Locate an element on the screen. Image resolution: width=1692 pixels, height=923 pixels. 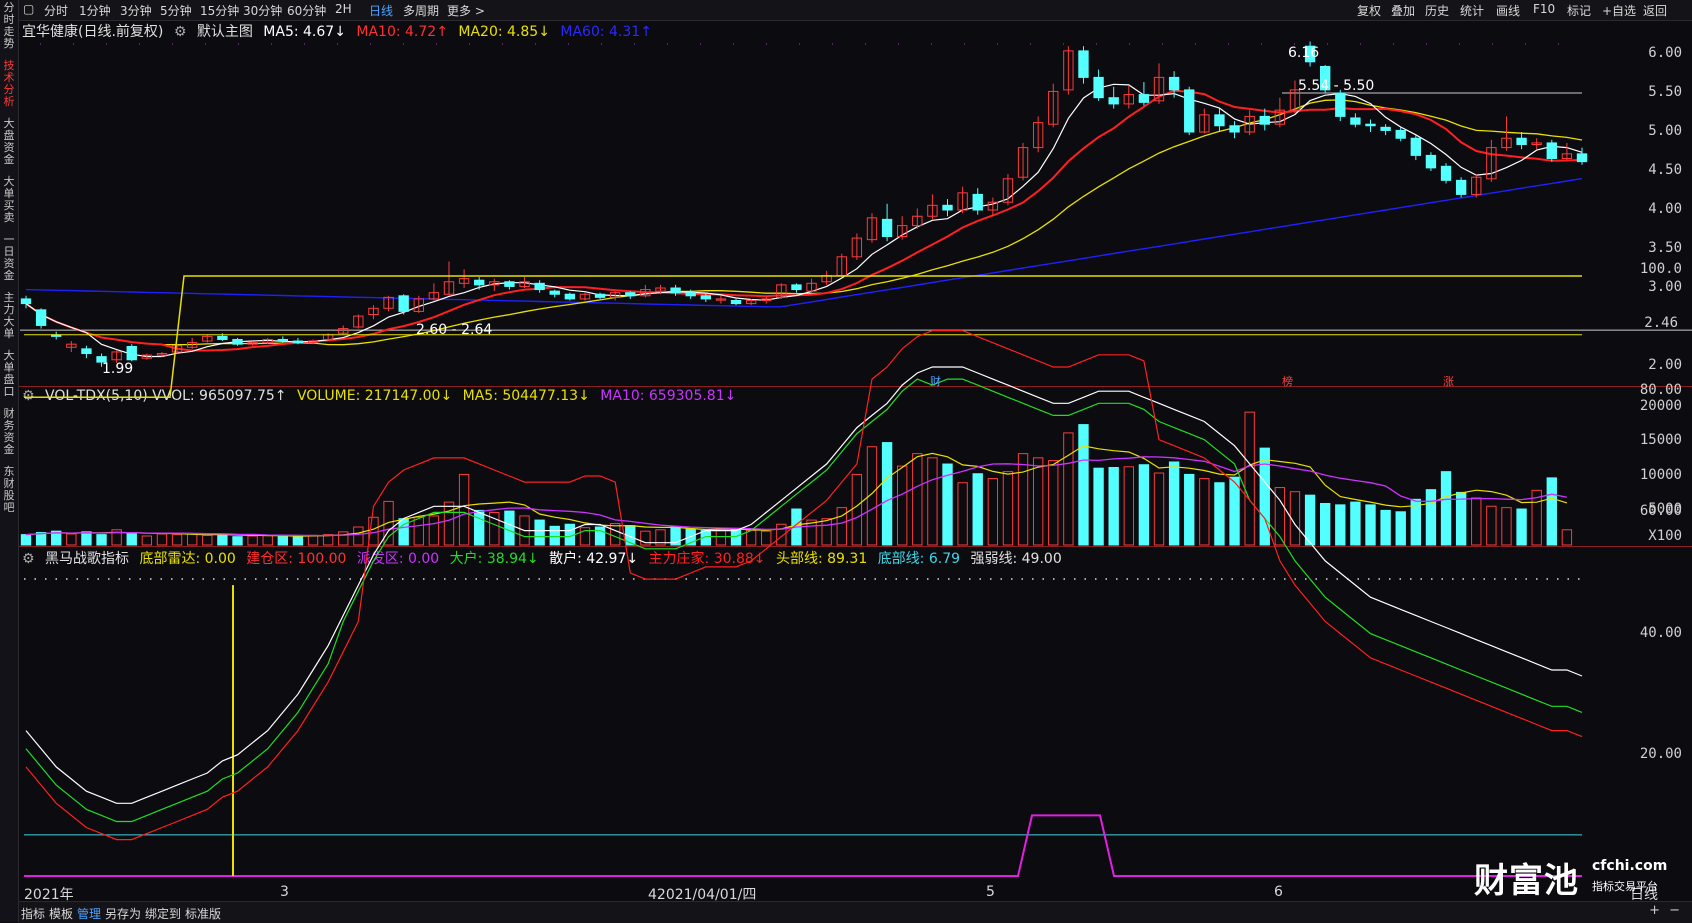
bottom-toolbar: 指标 模板 管理 另存为 绑定到 标准版 is located at coordinates (855, 912).